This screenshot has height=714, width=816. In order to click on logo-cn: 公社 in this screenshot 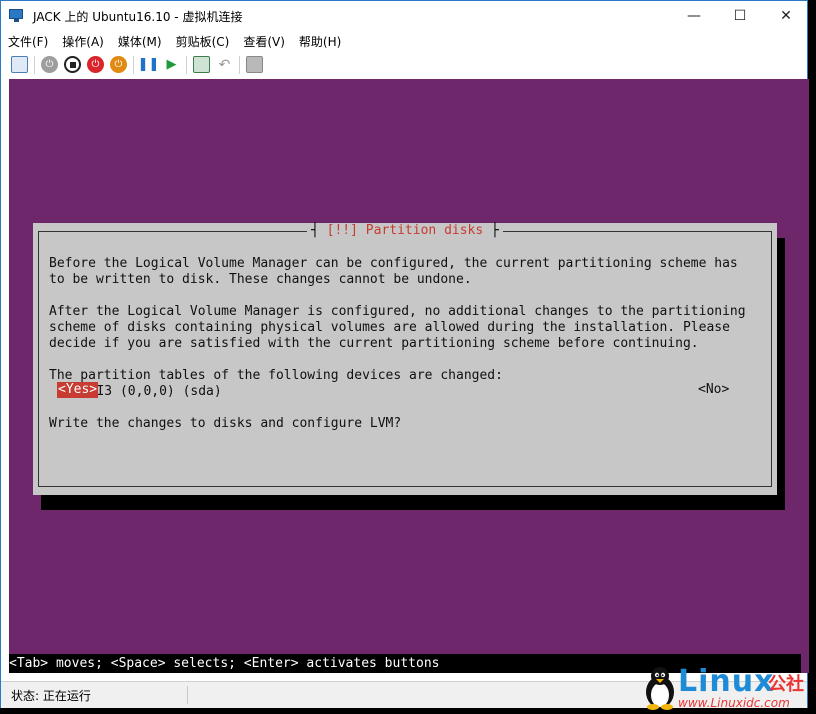, I will do `click(786, 684)`.